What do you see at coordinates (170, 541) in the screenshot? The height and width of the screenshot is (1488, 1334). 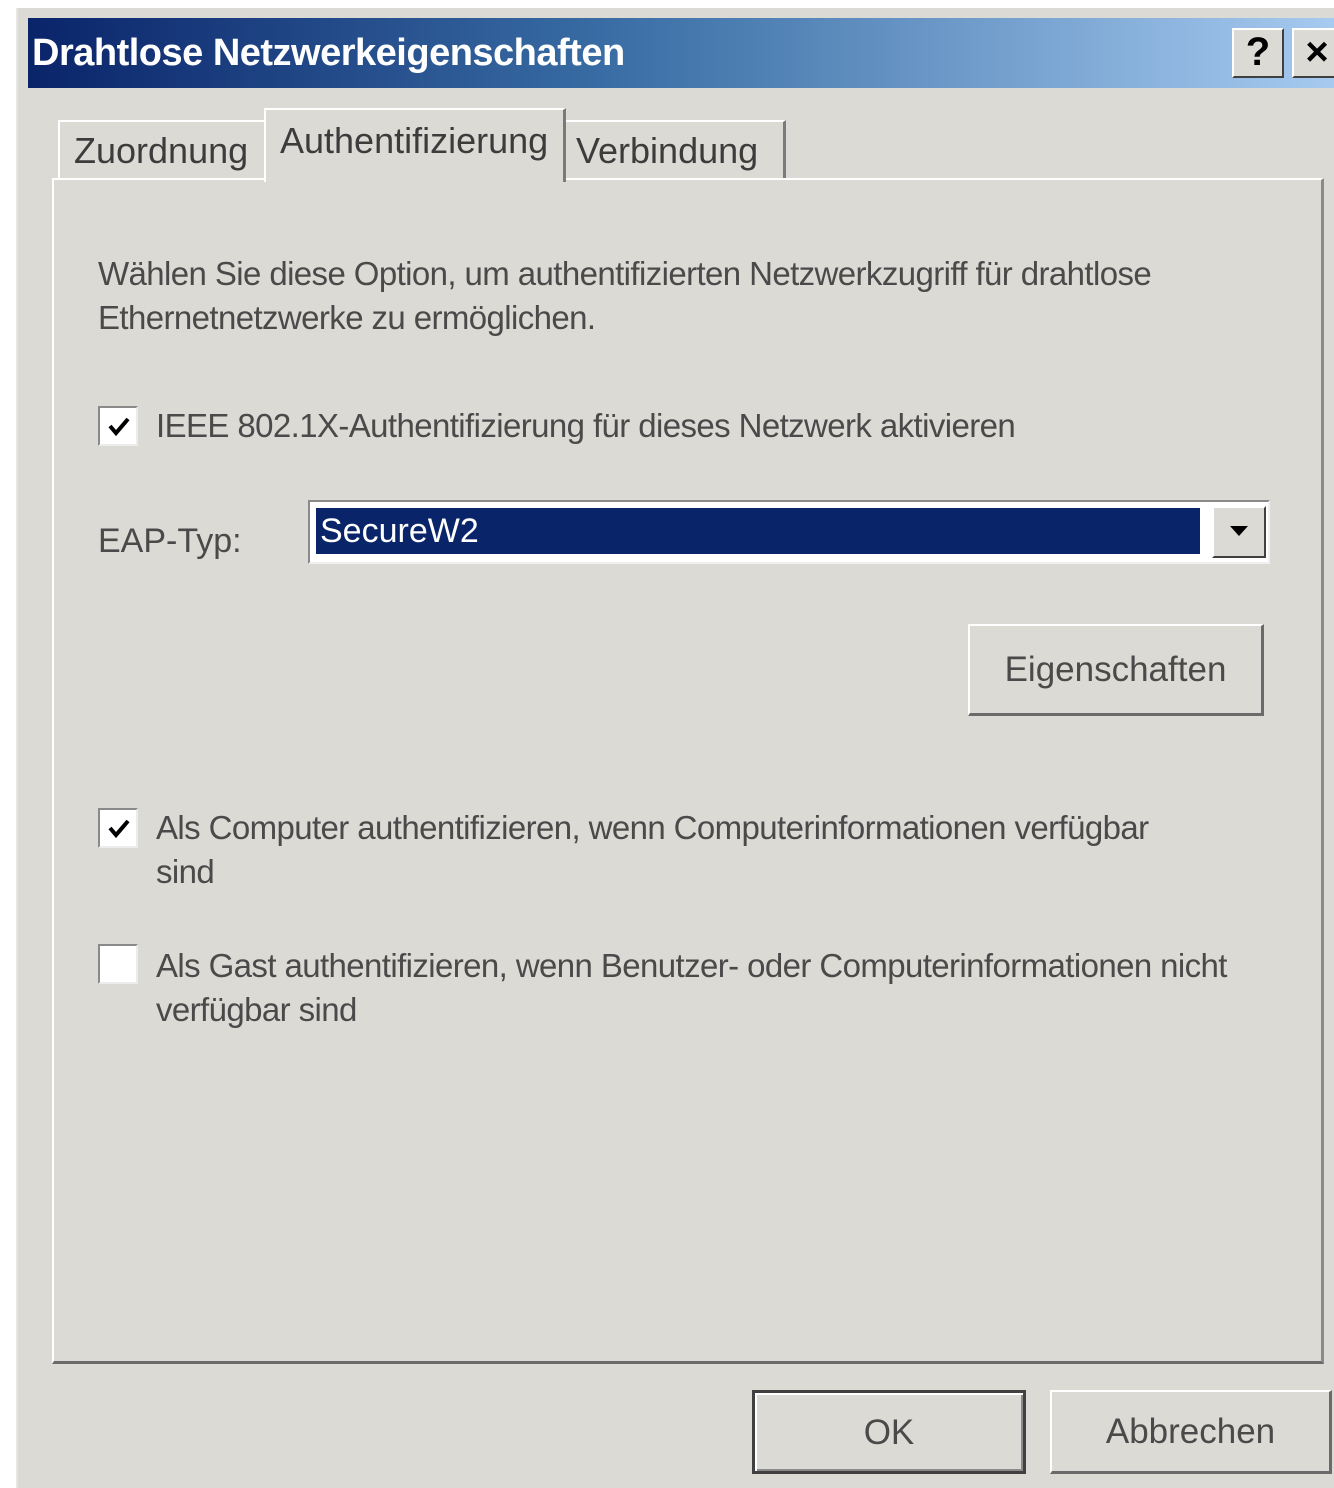 I see `eap-type-label: EAP-Typ:` at bounding box center [170, 541].